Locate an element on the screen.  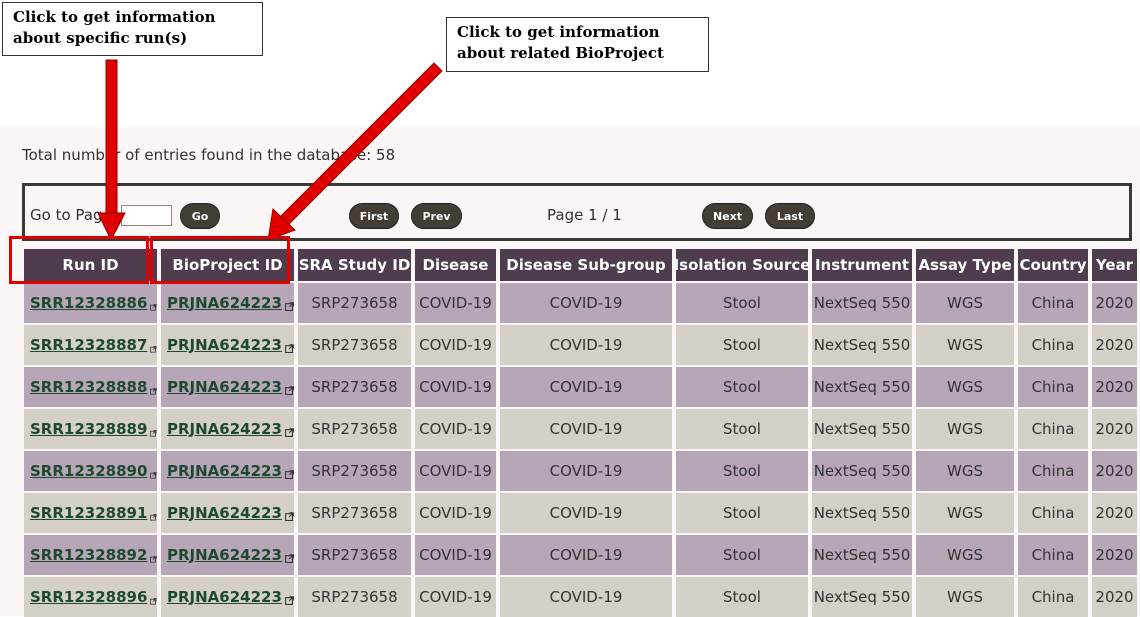
run-id-link: SRR12328891 is located at coordinates (88, 513).